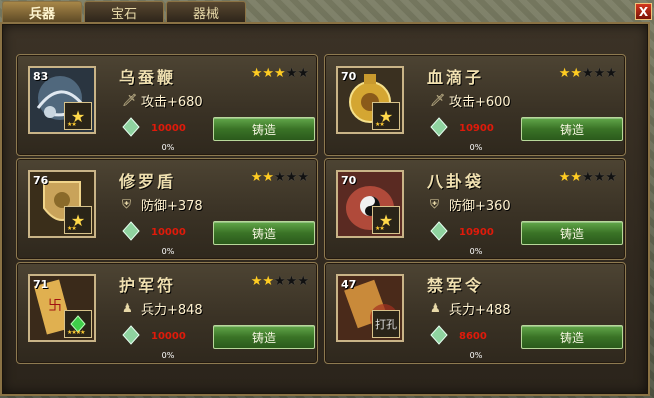  What do you see at coordinates (473, 336) in the screenshot?
I see `forge-cost: 8600` at bounding box center [473, 336].